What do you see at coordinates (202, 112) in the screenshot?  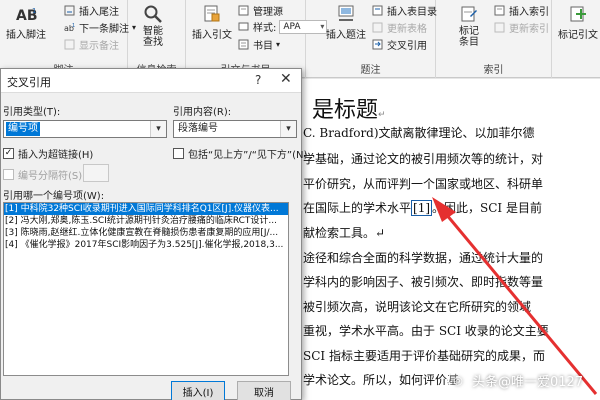 I see `insert-reference-to-label: 引用内容(R):` at bounding box center [202, 112].